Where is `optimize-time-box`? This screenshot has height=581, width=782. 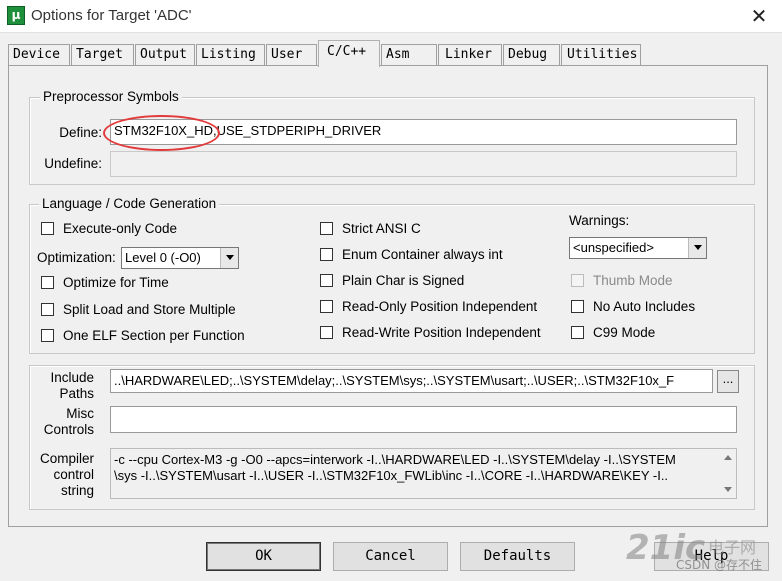 optimize-time-box is located at coordinates (47, 282).